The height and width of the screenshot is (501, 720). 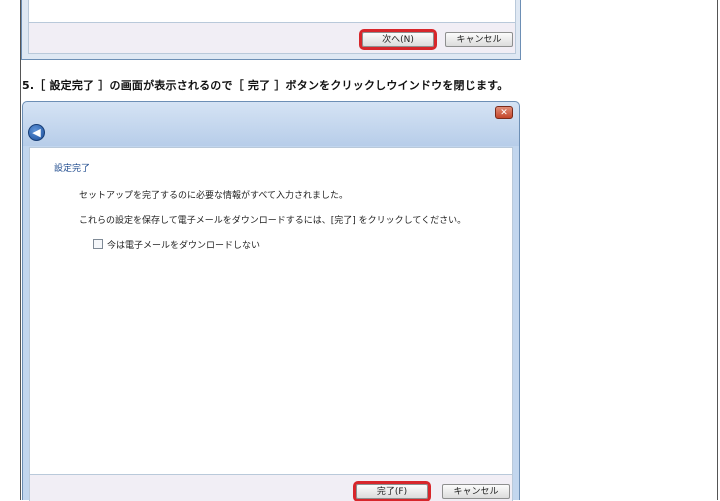 I want to click on previous-dialog-footer: 次へ(N) キャンセル, so click(x=272, y=38).